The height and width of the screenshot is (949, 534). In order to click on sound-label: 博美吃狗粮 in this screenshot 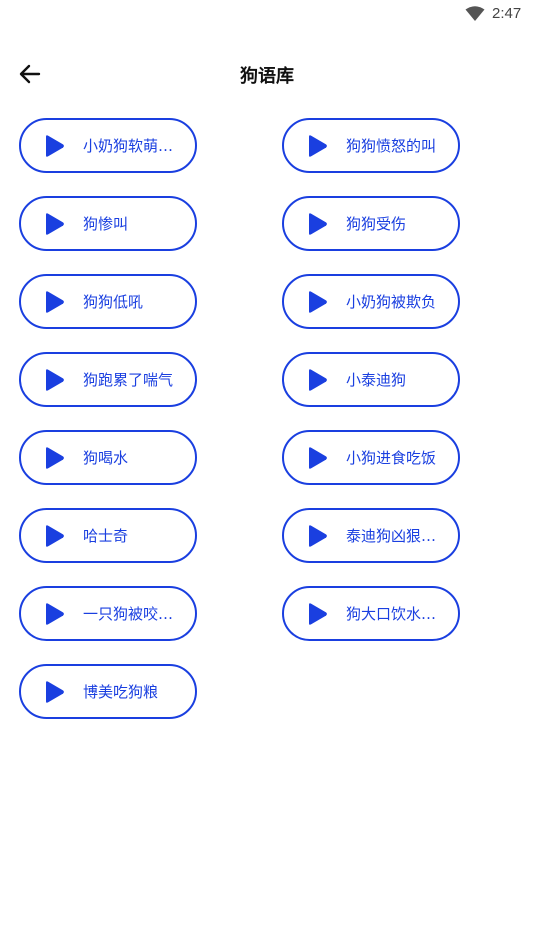, I will do `click(121, 692)`.